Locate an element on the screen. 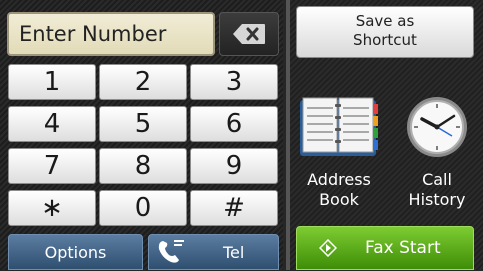  save-as-shortcut-button: Save as Shortcut is located at coordinates (385, 32).